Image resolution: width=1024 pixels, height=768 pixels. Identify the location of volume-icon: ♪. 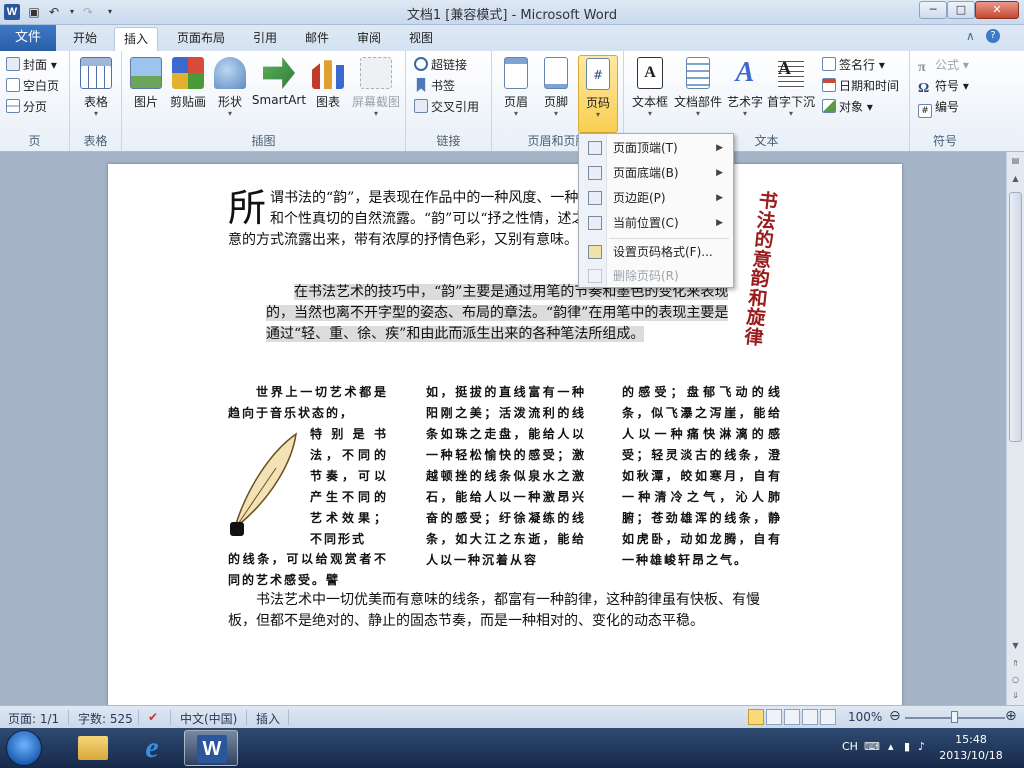
(921, 746).